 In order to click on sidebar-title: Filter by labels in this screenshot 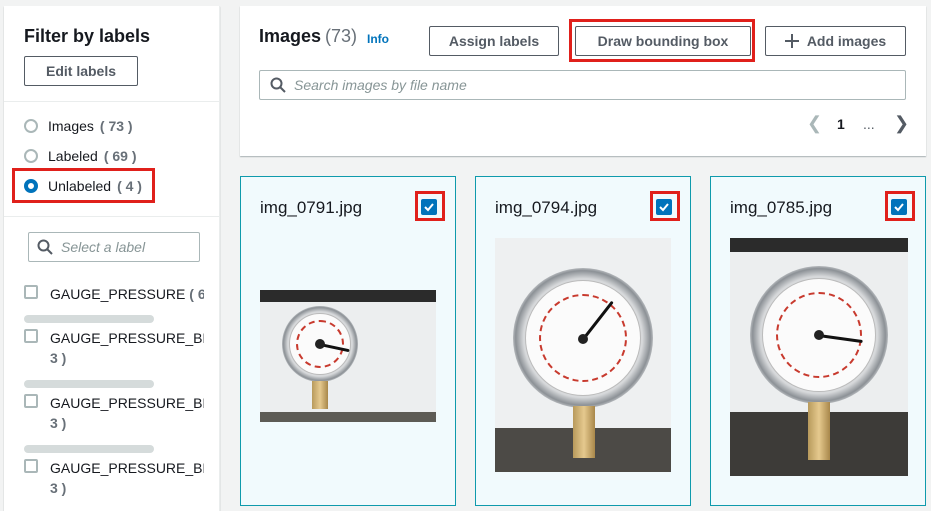, I will do `click(87, 36)`.